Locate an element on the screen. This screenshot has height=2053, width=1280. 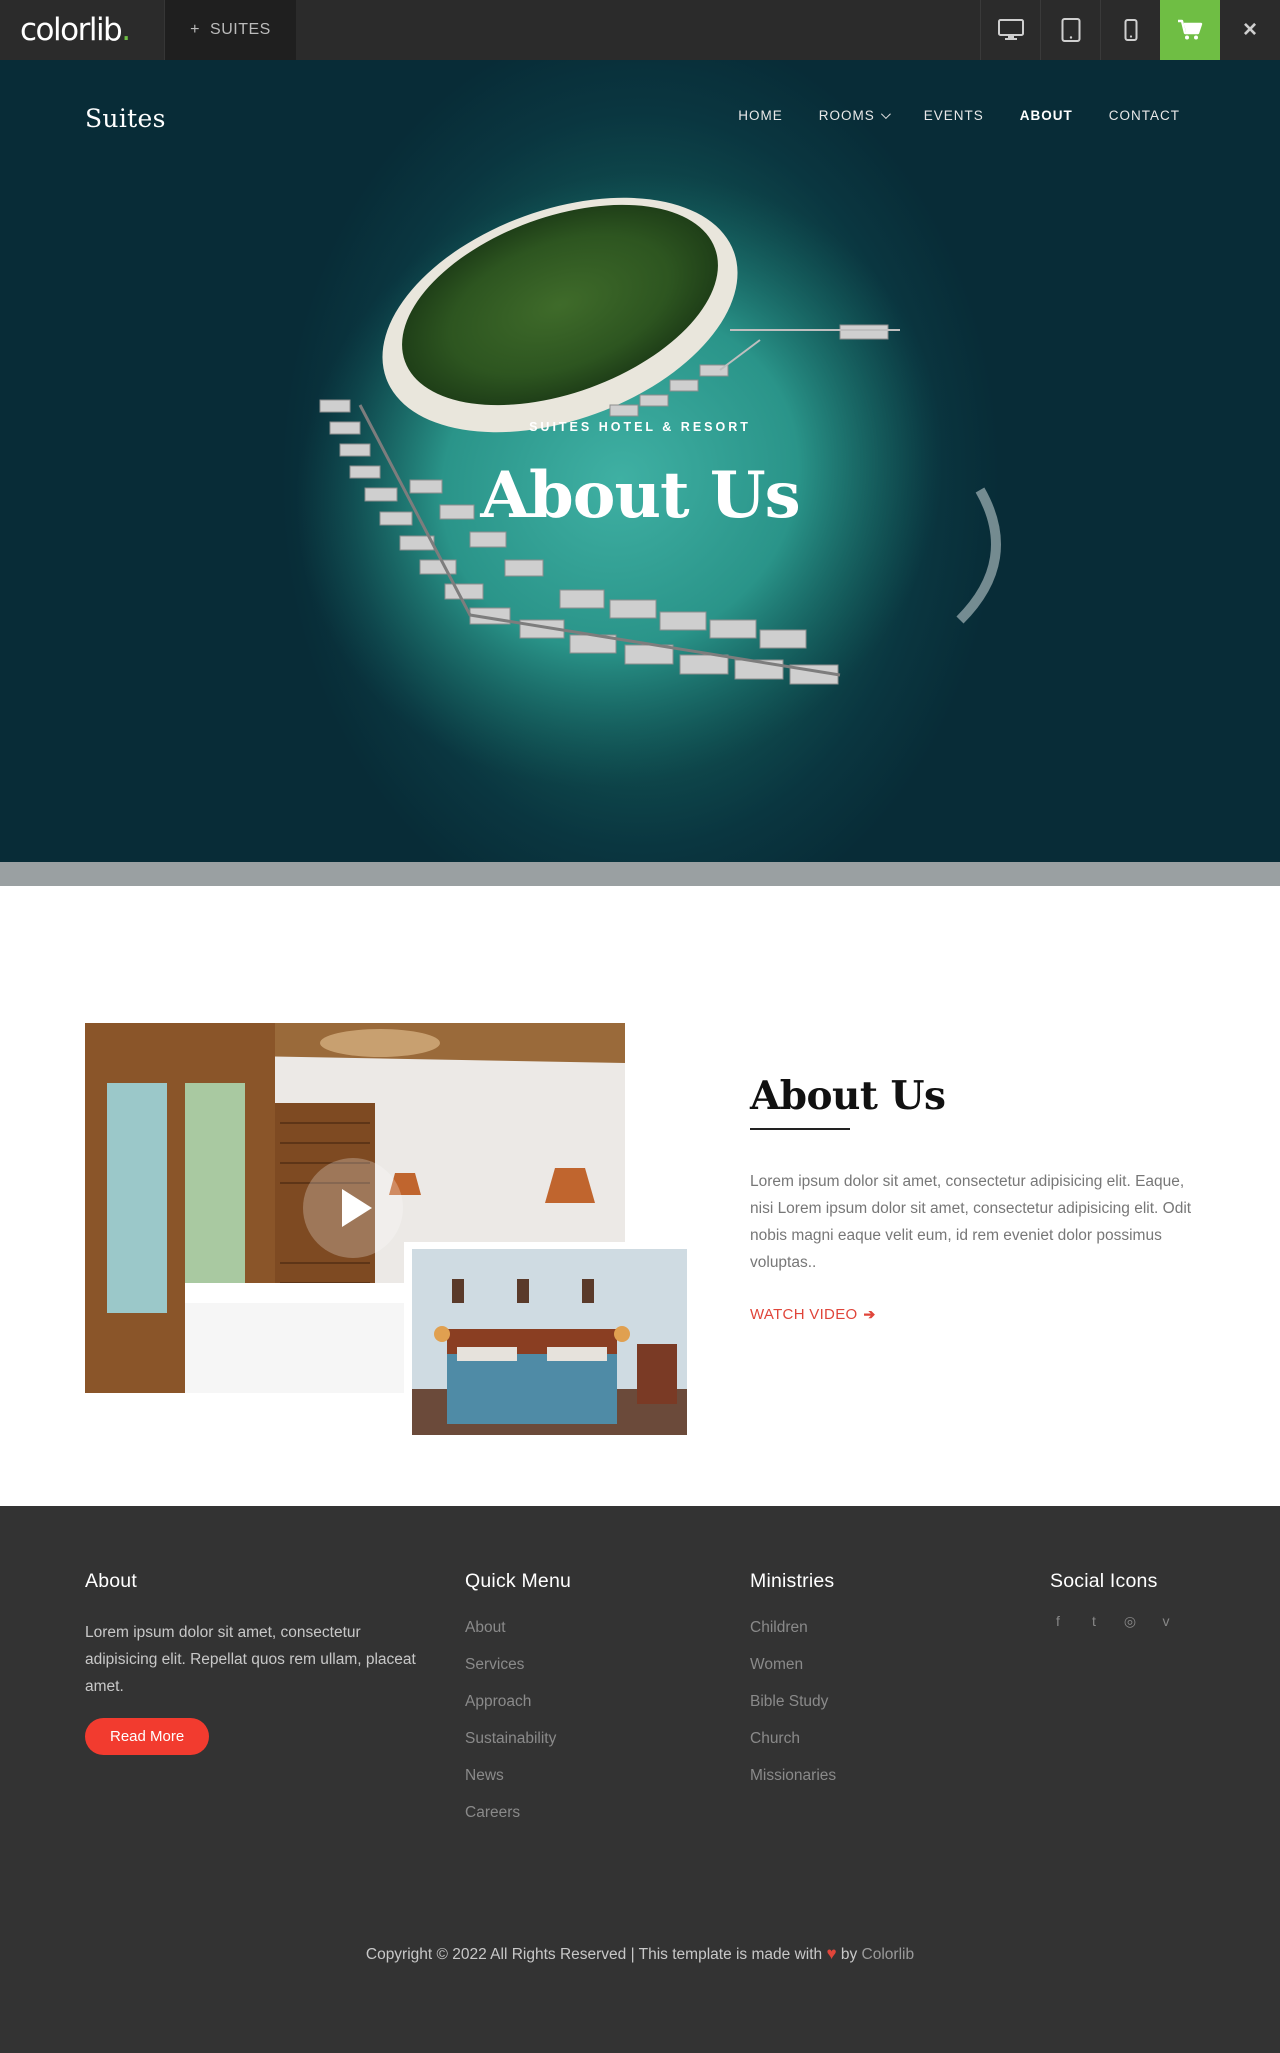
mobile-view-button is located at coordinates (1130, 30).